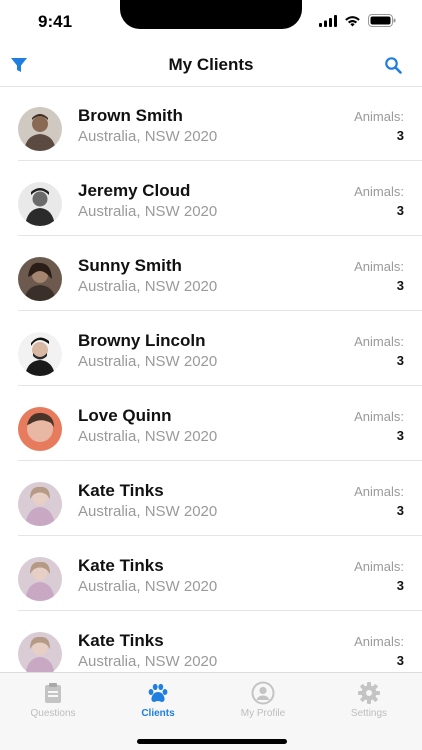 This screenshot has width=422, height=750. I want to click on tab-label: Clients, so click(158, 713).